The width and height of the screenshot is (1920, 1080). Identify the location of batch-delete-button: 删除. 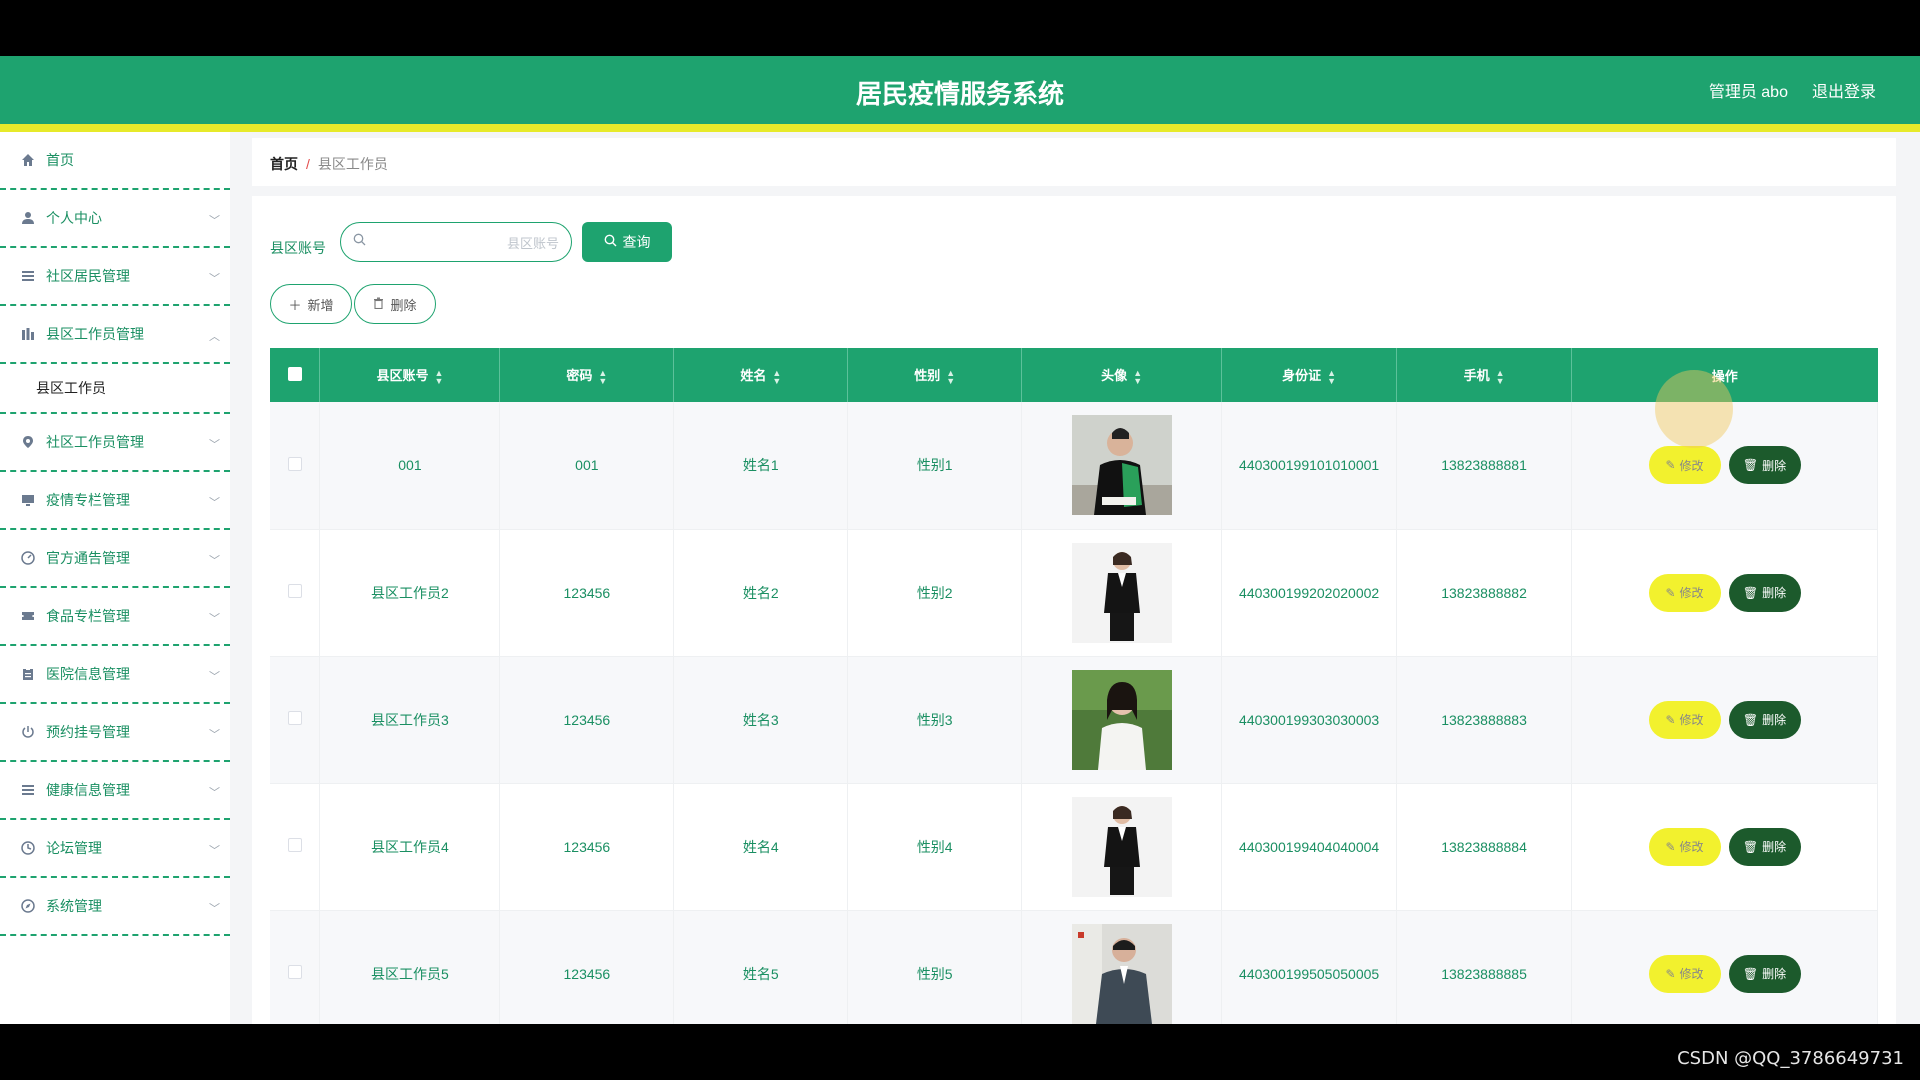
(395, 304).